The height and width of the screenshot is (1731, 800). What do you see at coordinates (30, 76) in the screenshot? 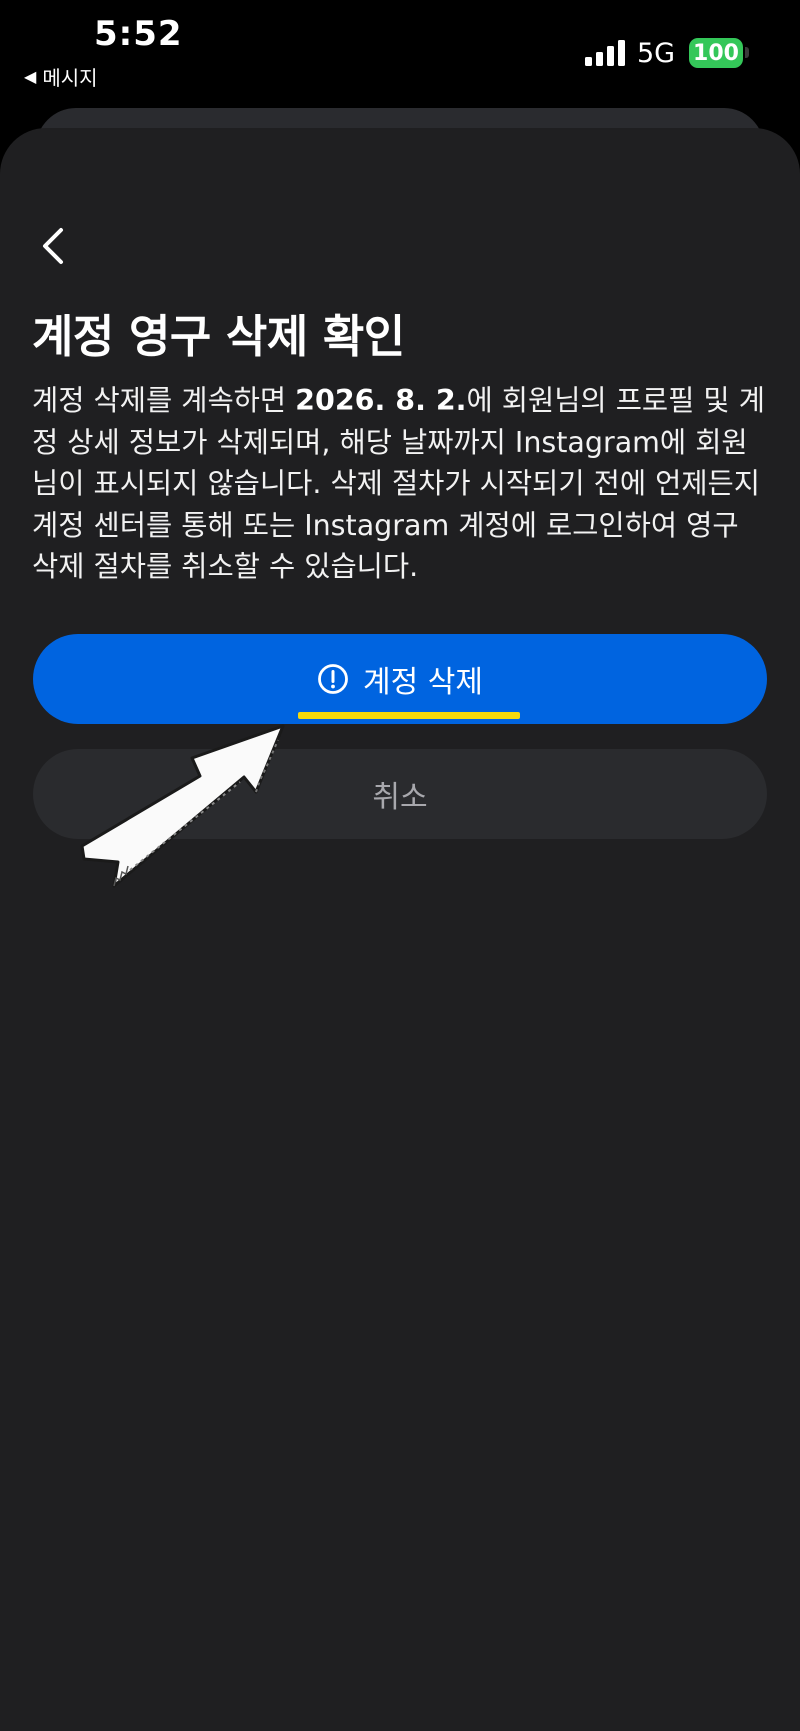
I see `back-triangle-icon: ◀` at bounding box center [30, 76].